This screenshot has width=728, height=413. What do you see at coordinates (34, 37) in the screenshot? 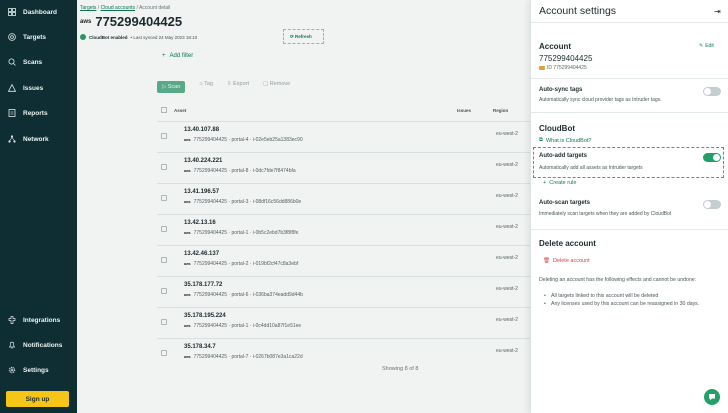
I see `sidebar-item-label: Targets` at bounding box center [34, 37].